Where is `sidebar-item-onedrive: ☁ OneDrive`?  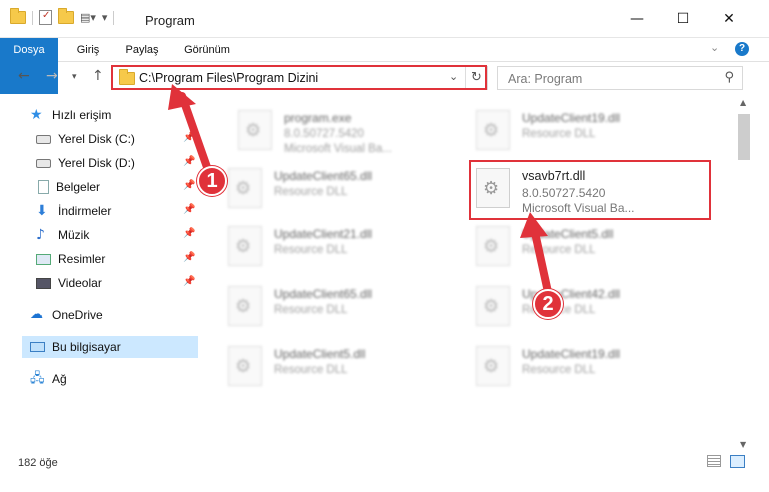 sidebar-item-onedrive: ☁ OneDrive is located at coordinates (120, 315).